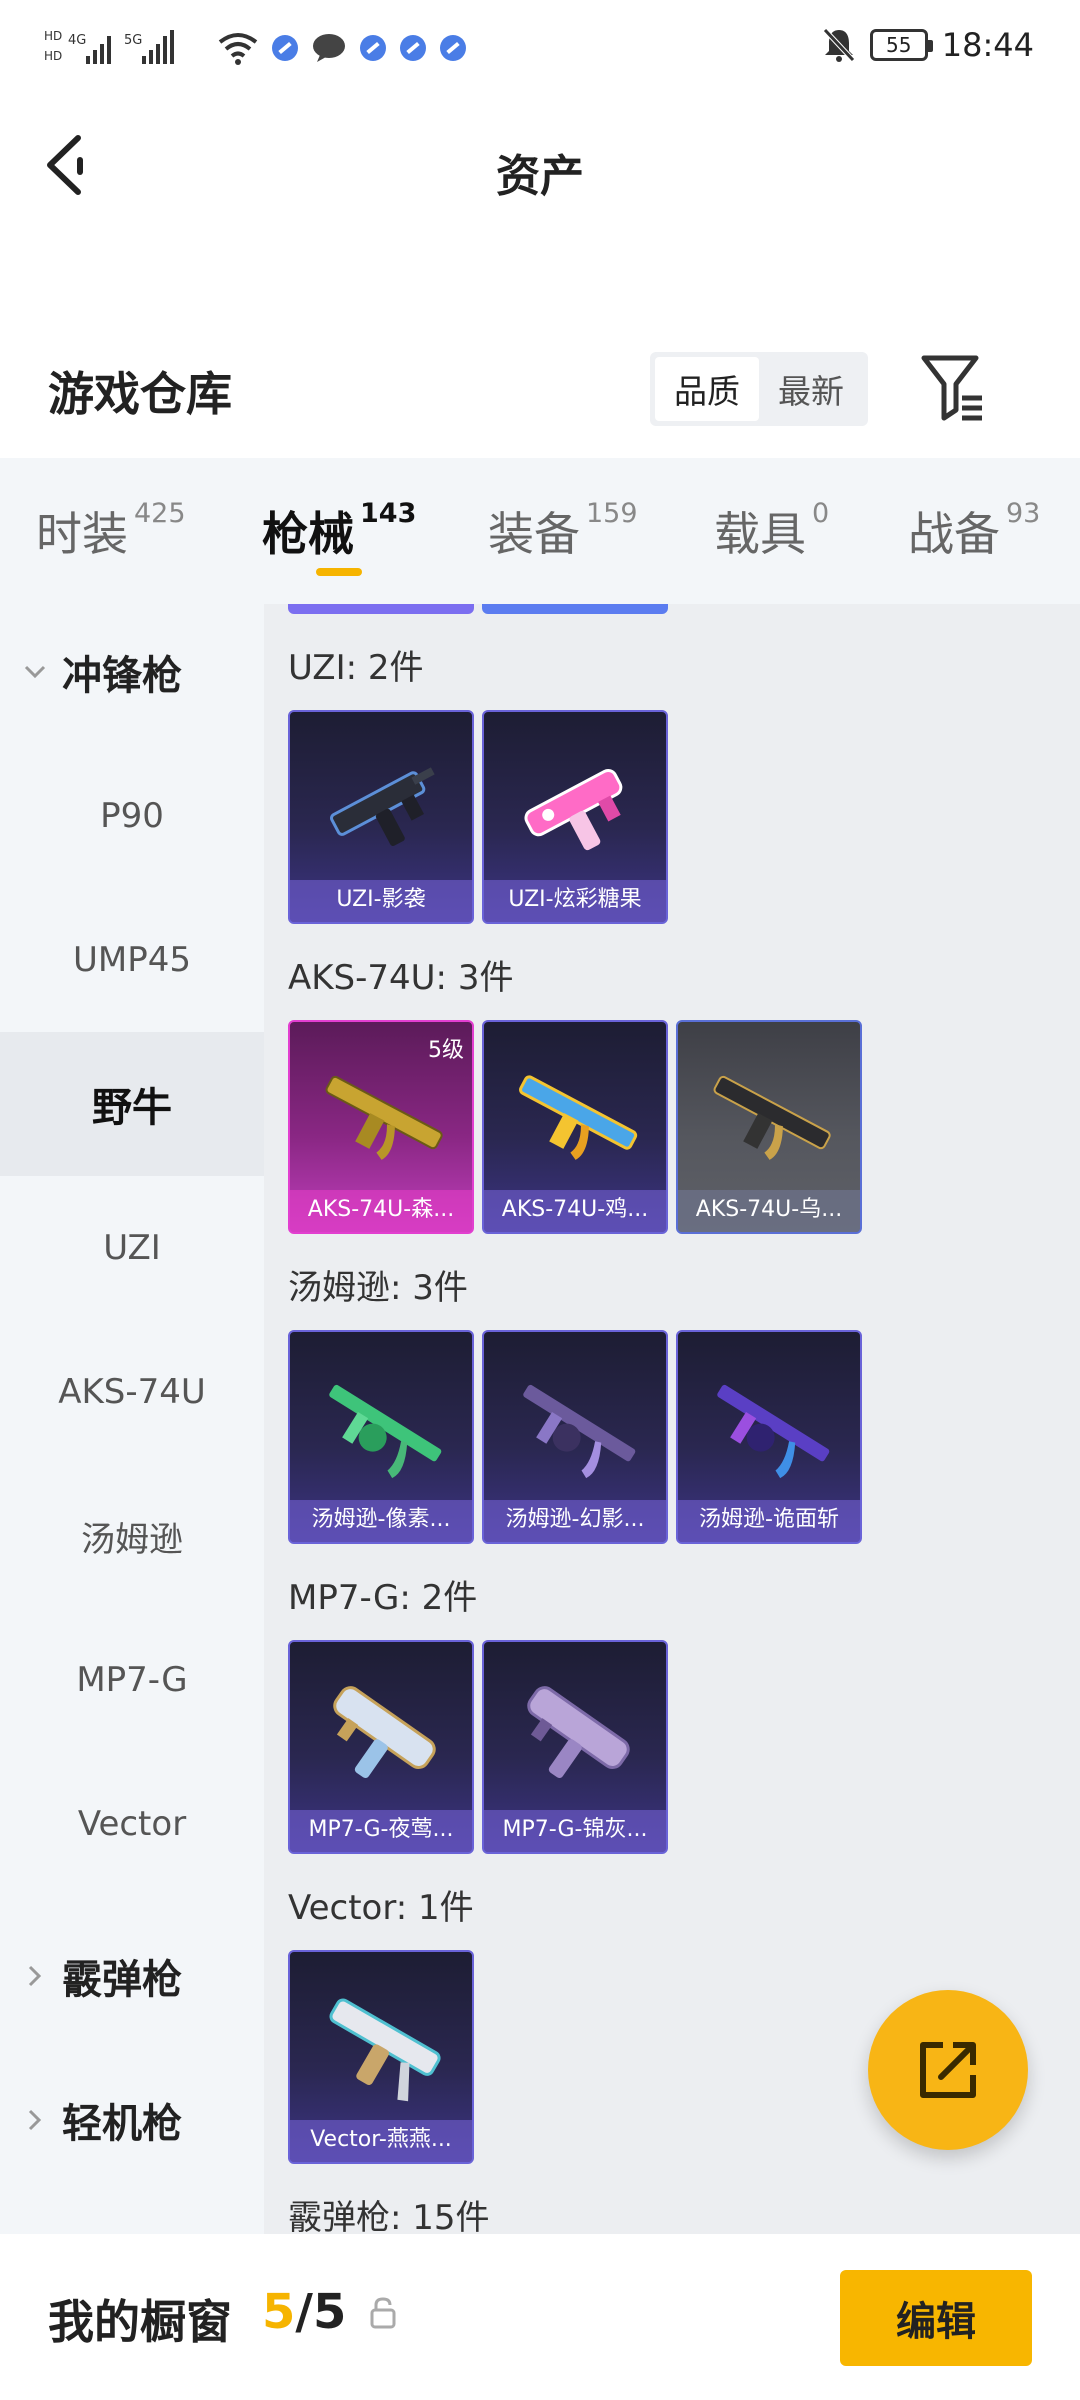  Describe the element at coordinates (132, 816) in the screenshot. I see `sidebar-item-p90: P90` at that location.